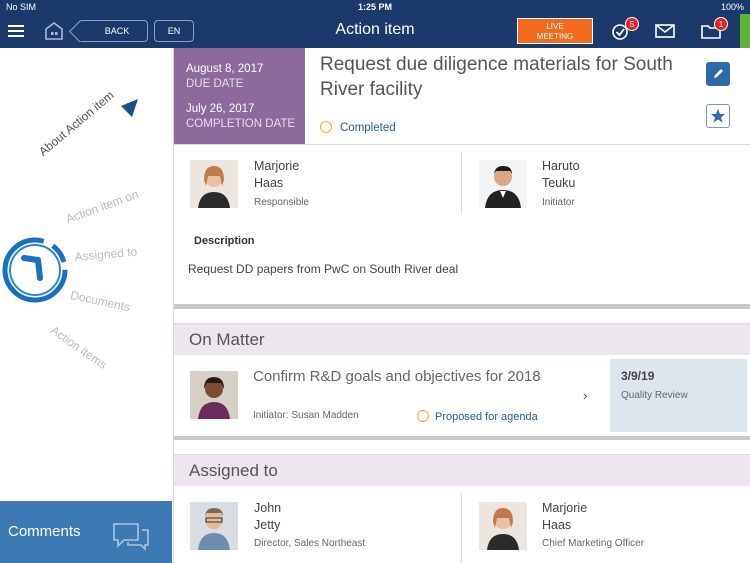 Image resolution: width=750 pixels, height=563 pixels. I want to click on folder-button: 1, so click(714, 29).